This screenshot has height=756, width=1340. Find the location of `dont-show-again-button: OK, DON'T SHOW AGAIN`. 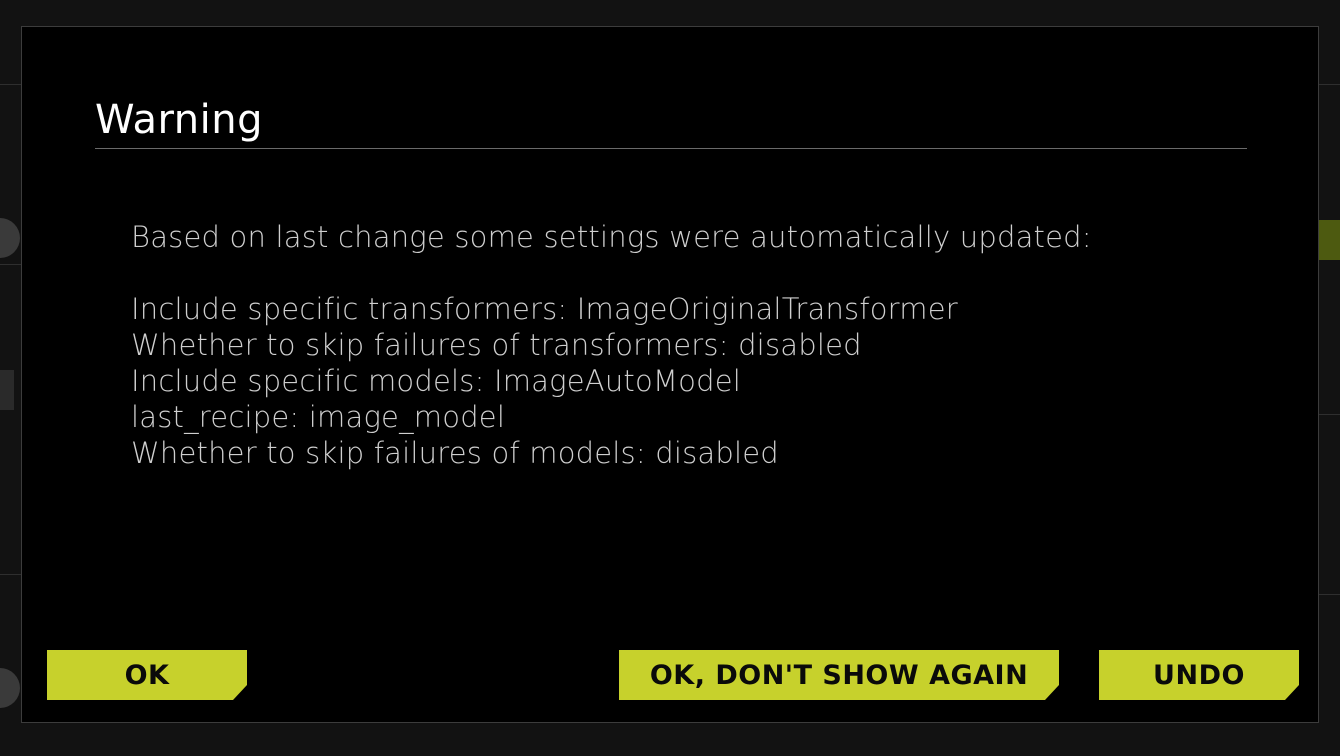

dont-show-again-button: OK, DON'T SHOW AGAIN is located at coordinates (839, 675).